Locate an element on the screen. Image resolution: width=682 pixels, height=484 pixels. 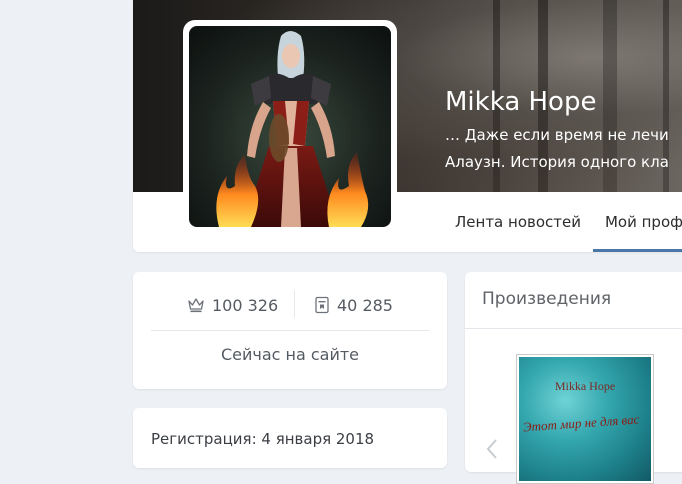
book-author: Mikka Hope is located at coordinates (585, 386).